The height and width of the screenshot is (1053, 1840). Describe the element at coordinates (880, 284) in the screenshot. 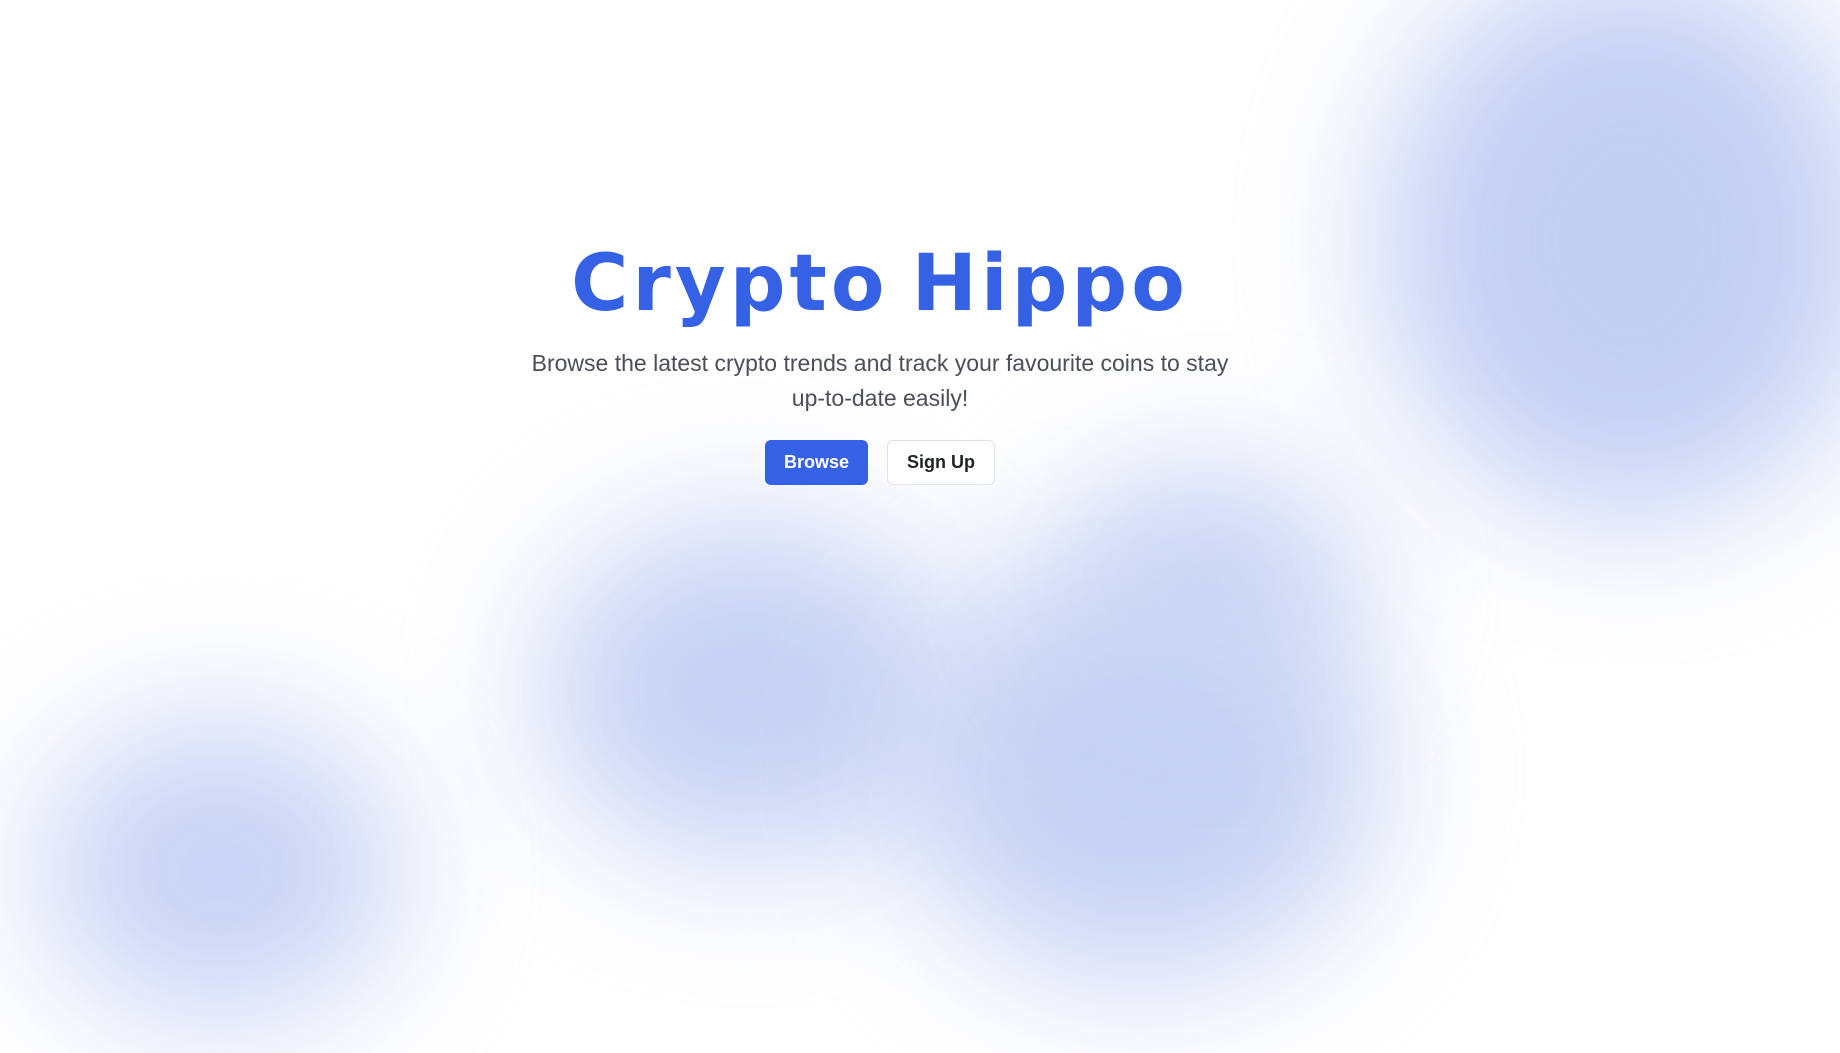

I see `page-title: Crypto Hippo` at that location.